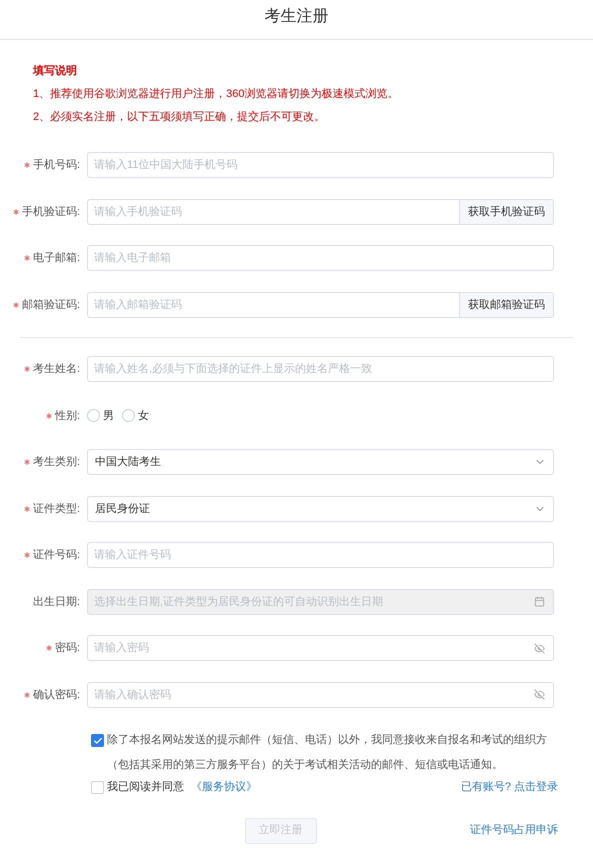 The width and height of the screenshot is (593, 854). Describe the element at coordinates (327, 752) in the screenshot. I see `consent-text: 除了本报名网站发送的提示邮件（短信、电话）以外，我同意接收来自报名和考试的组织方（包括其采用的第三方服务平台）的关于考试相关活动的邮件、短信或电话通知。` at that location.